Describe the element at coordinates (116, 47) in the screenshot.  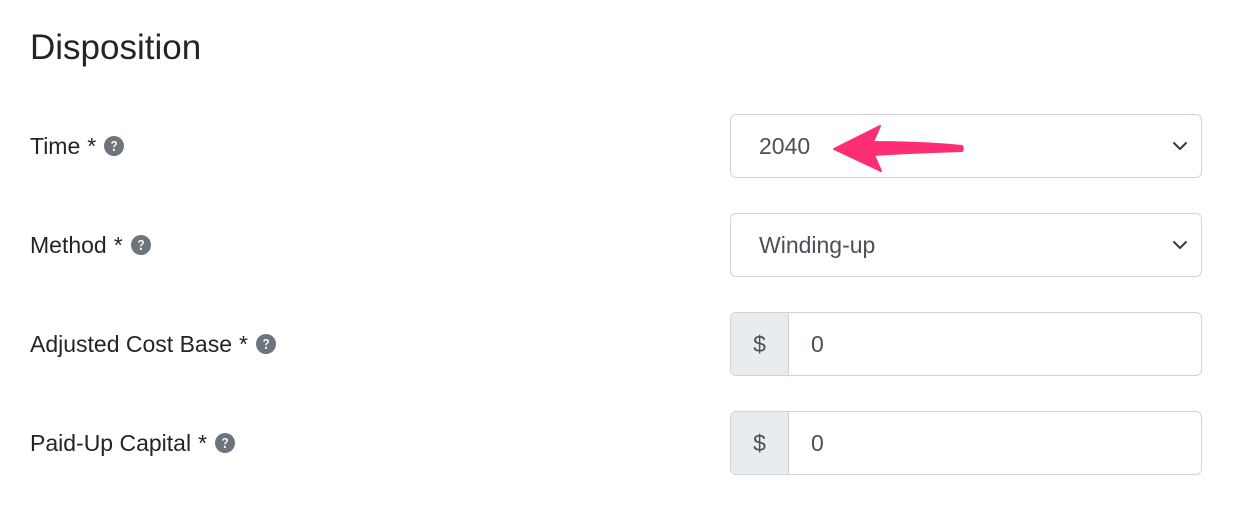
I see `section-title: Disposition` at that location.